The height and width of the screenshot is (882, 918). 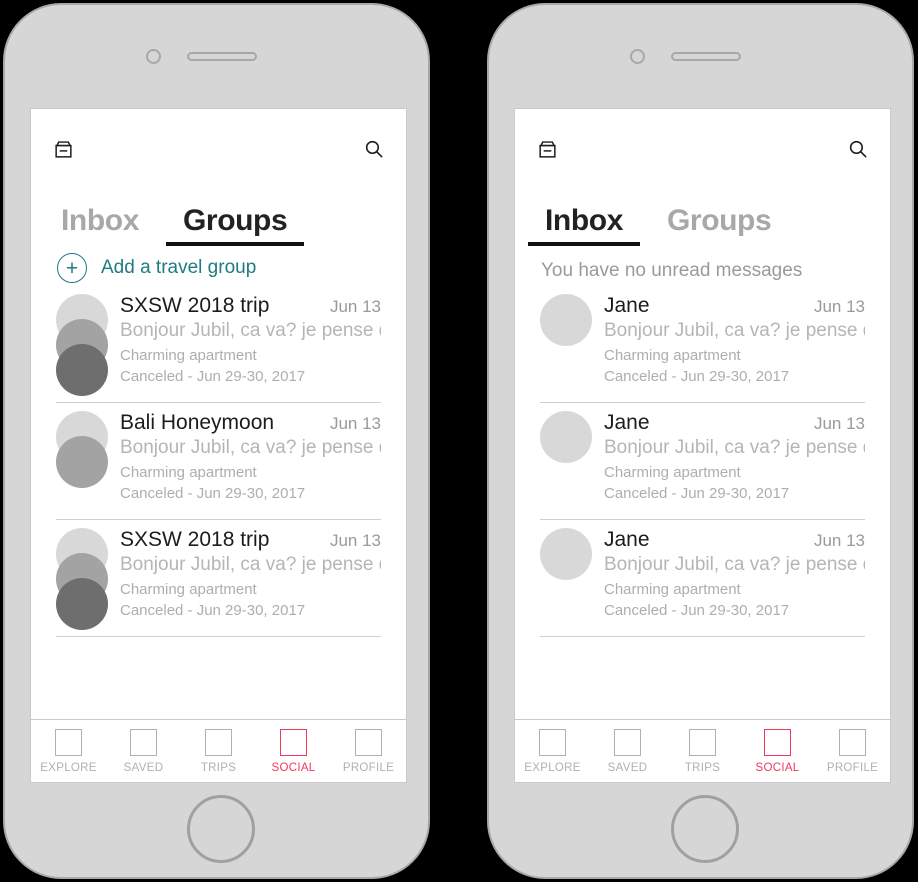 What do you see at coordinates (68, 767) in the screenshot?
I see `tab-label: EXPLORE` at bounding box center [68, 767].